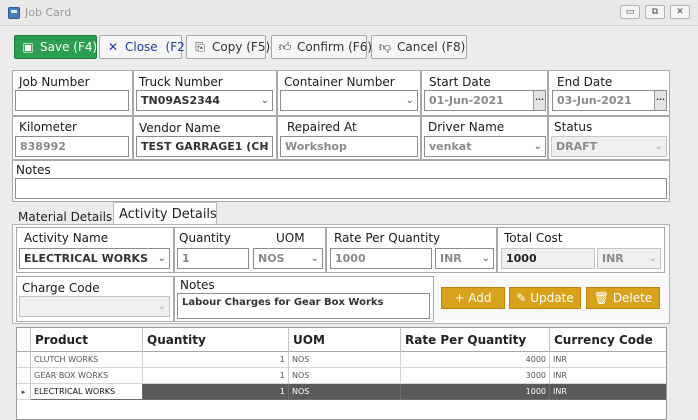  I want to click on column-header-rate: Rate Per Quantity, so click(475, 340).